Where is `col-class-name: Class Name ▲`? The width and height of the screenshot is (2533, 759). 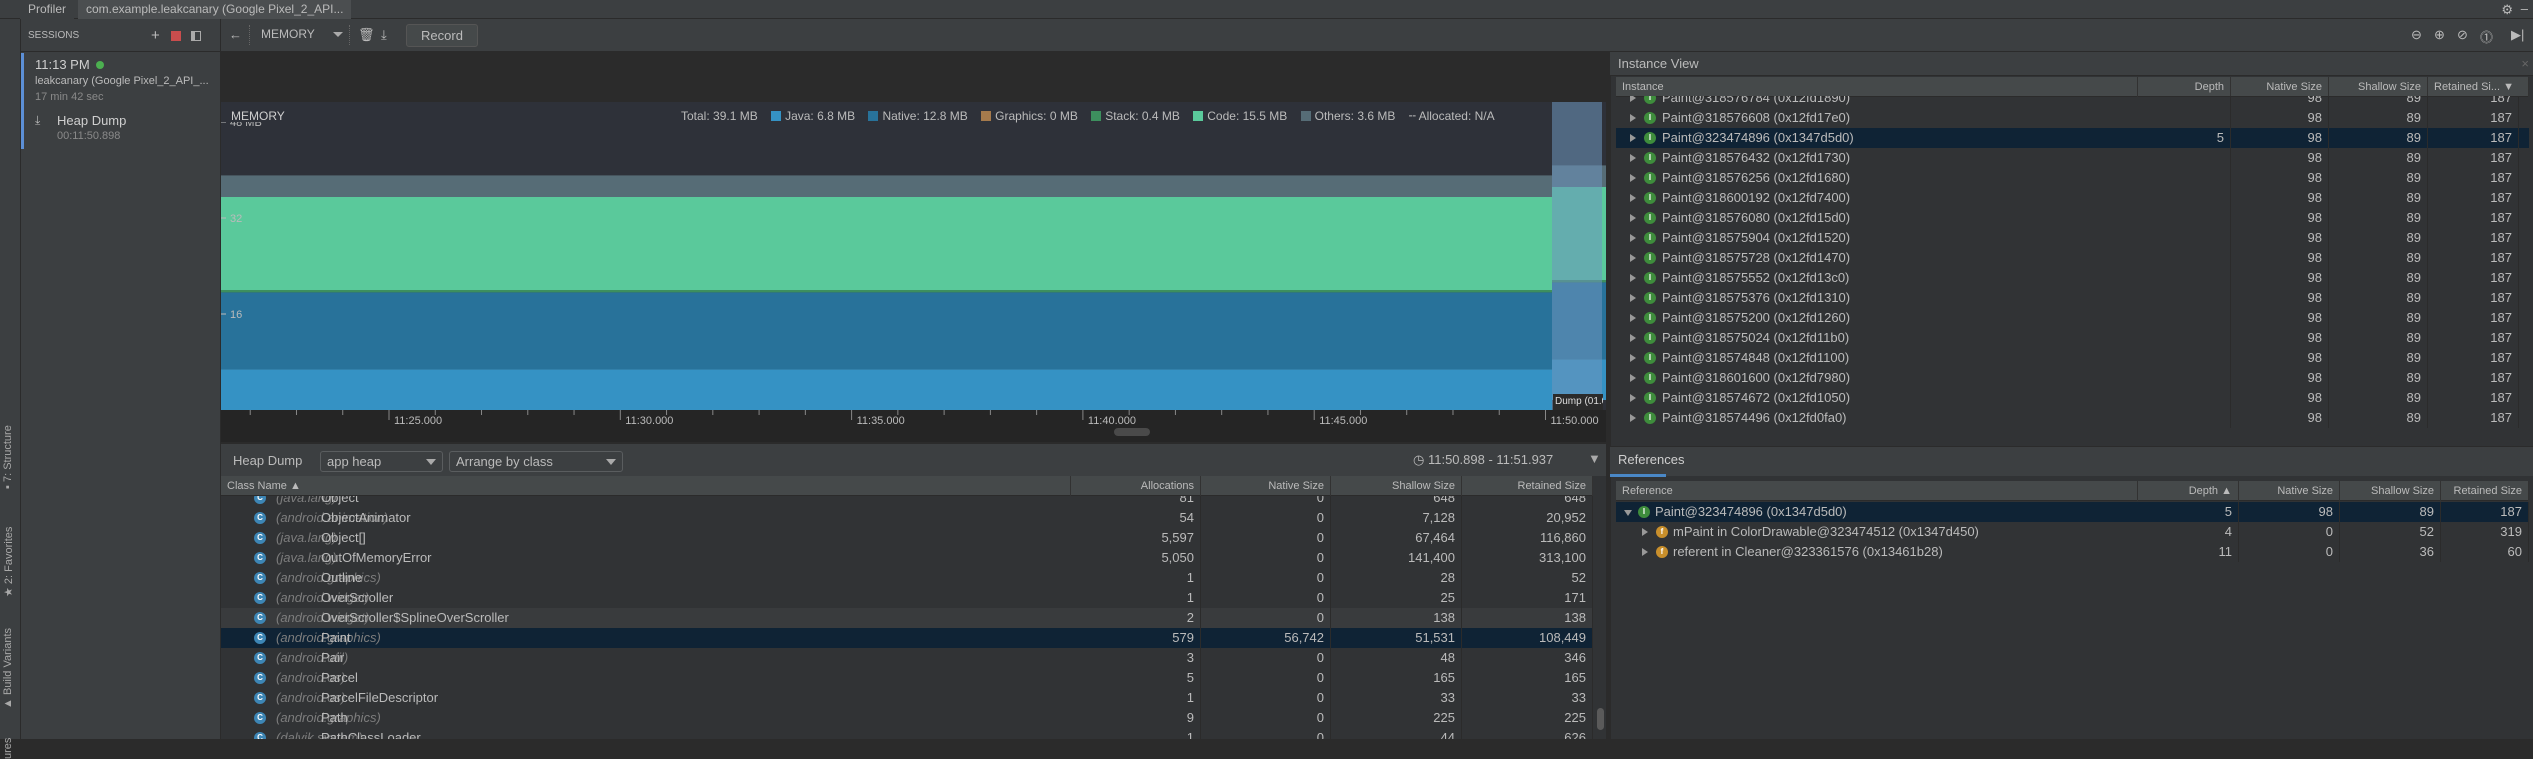
col-class-name: Class Name ▲ is located at coordinates (646, 486).